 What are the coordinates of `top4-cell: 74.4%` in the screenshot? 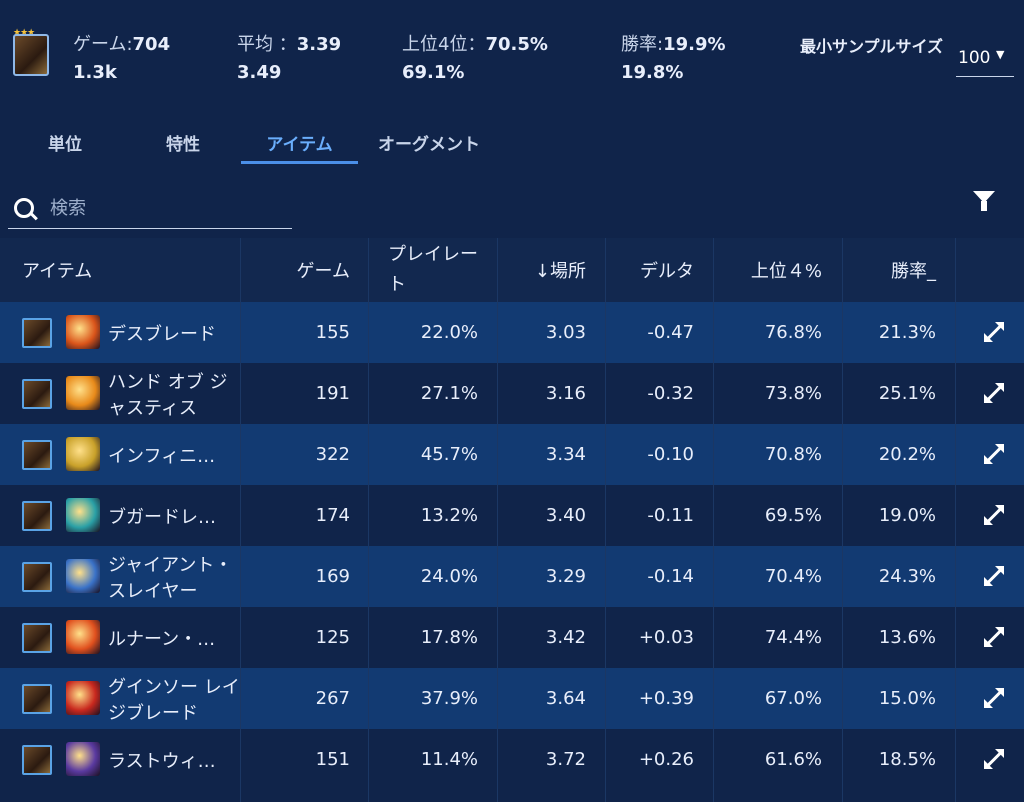 It's located at (793, 637).